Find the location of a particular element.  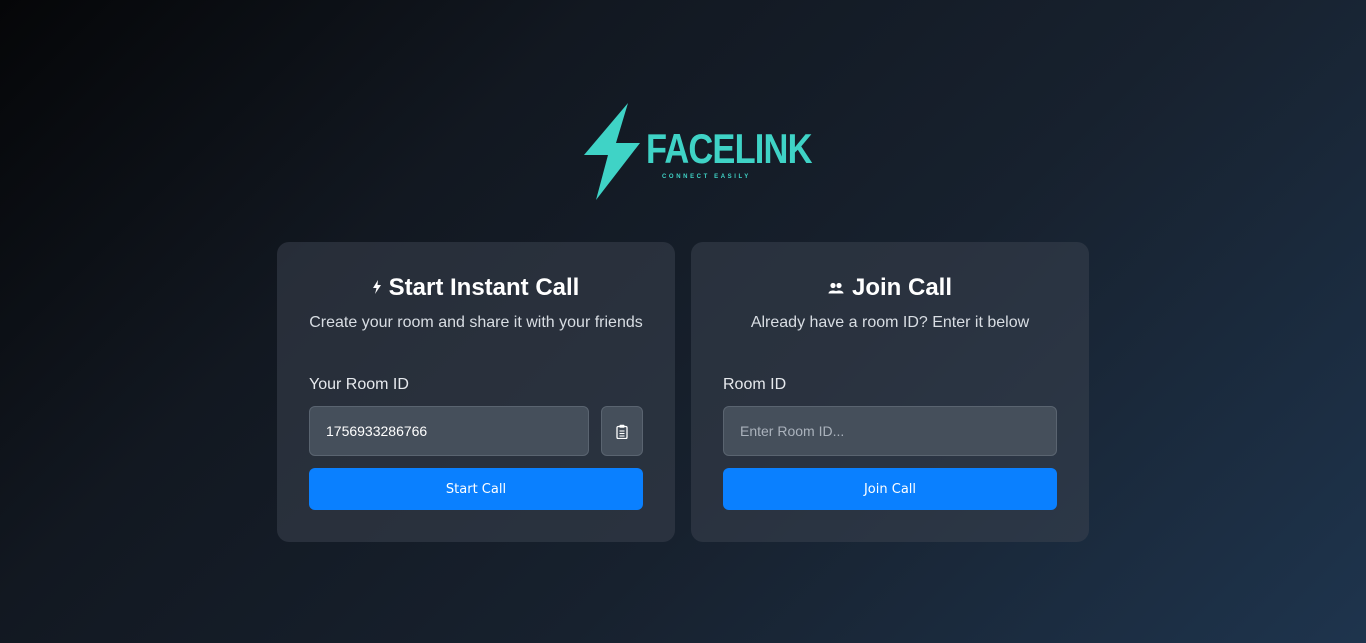

room-id-label: Room ID is located at coordinates (755, 384).